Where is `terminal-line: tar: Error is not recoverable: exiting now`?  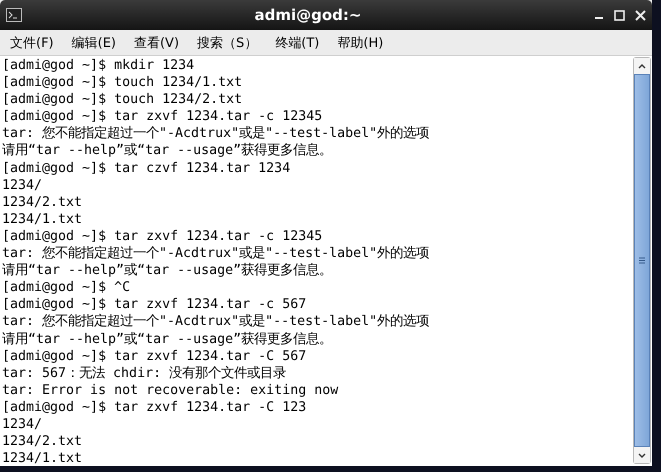 terminal-line: tar: Error is not recoverable: exiting now is located at coordinates (170, 390).